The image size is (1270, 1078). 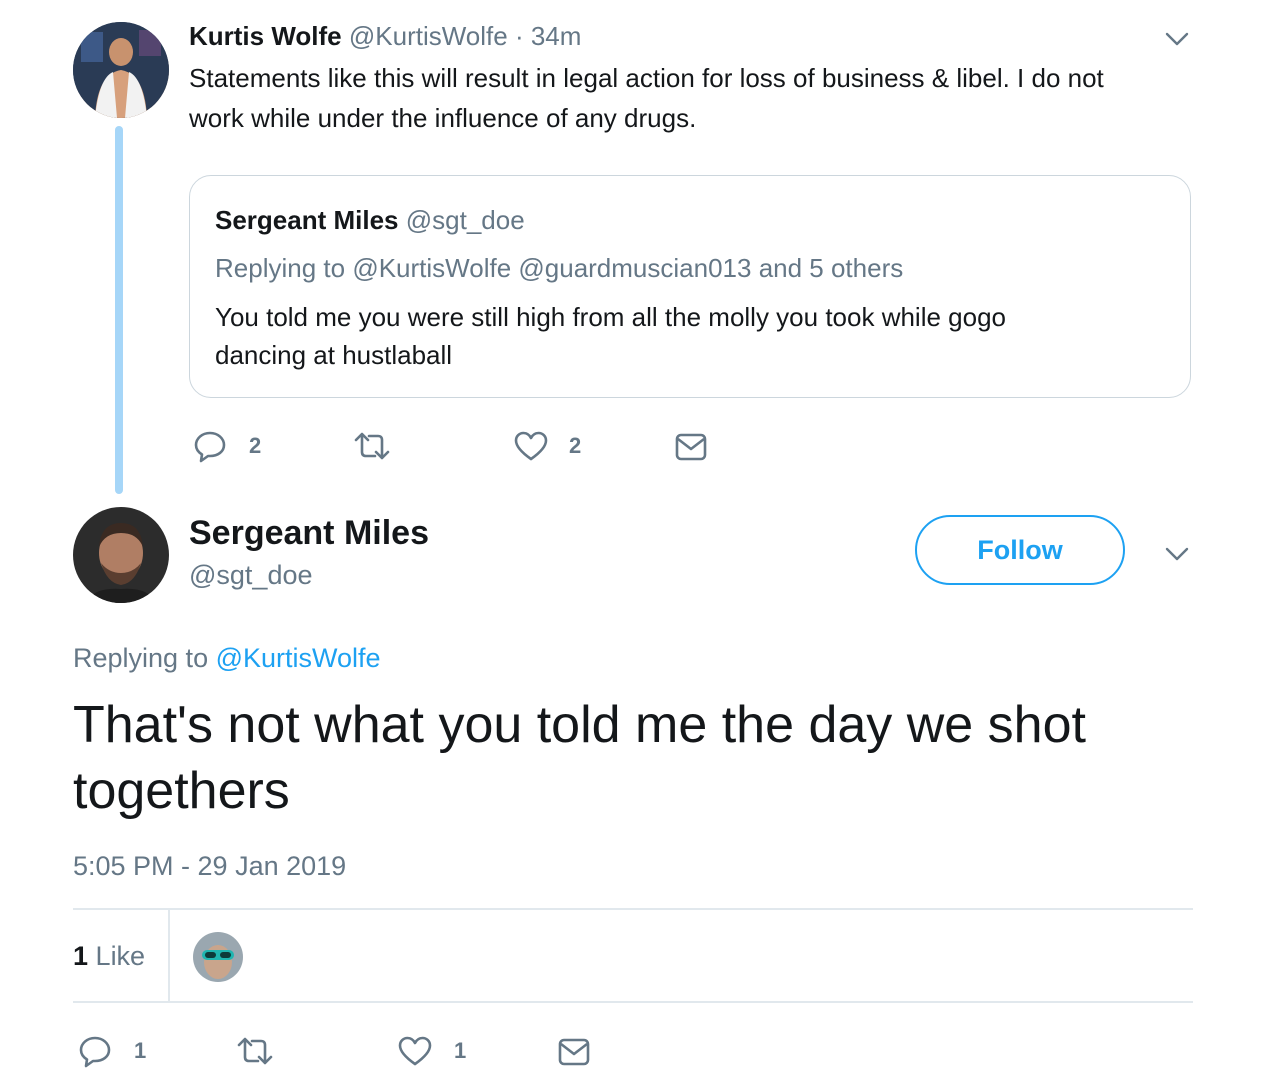 I want to click on tweet-text-line: togethers, so click(x=181, y=791).